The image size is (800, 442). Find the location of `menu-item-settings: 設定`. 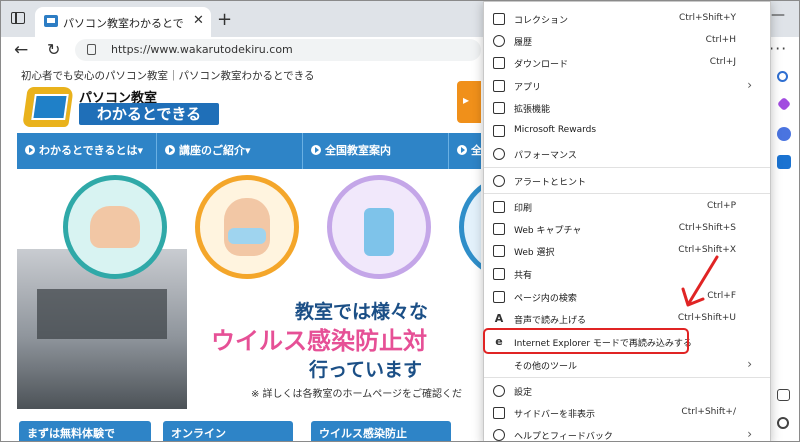

menu-item-settings: 設定 is located at coordinates (627, 391).